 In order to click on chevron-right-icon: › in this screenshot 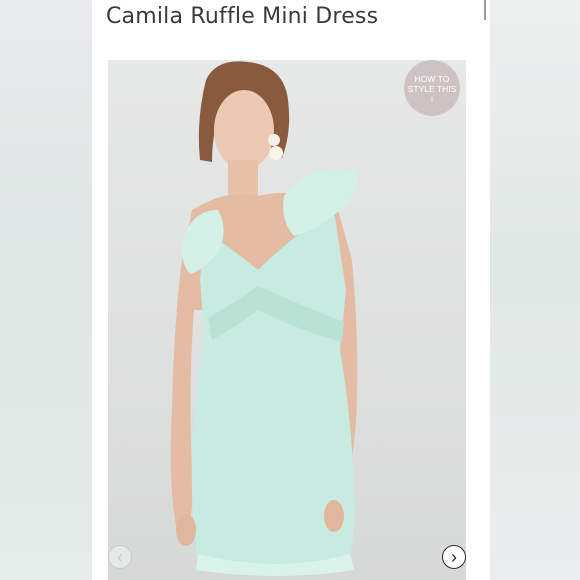, I will do `click(454, 557)`.